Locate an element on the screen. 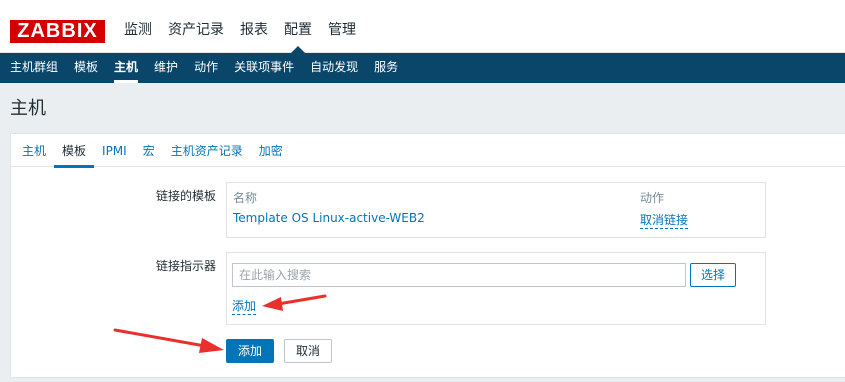  page-title: 主机 is located at coordinates (28, 108).